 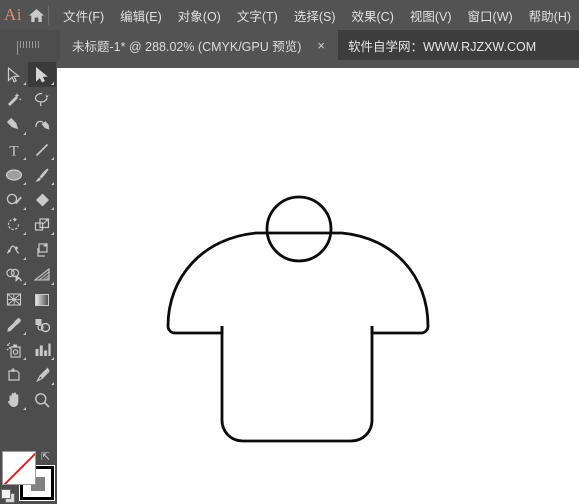 What do you see at coordinates (42, 374) in the screenshot?
I see `slice-tool-icon` at bounding box center [42, 374].